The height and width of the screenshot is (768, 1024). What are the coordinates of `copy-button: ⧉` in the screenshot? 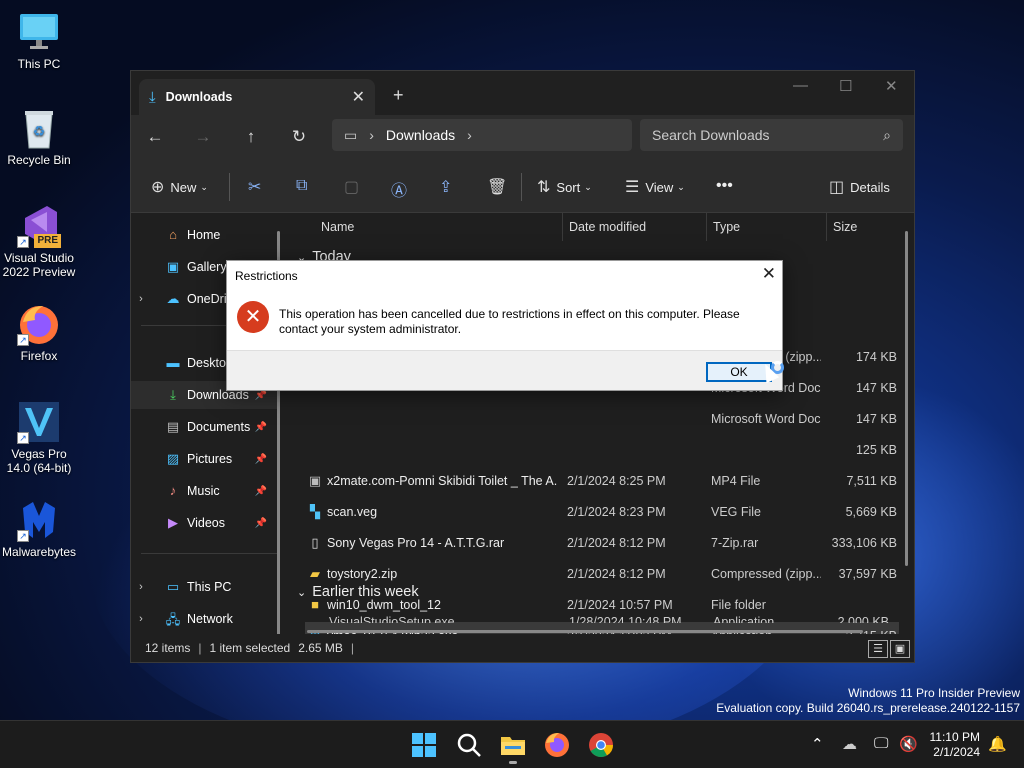 It's located at (304, 186).